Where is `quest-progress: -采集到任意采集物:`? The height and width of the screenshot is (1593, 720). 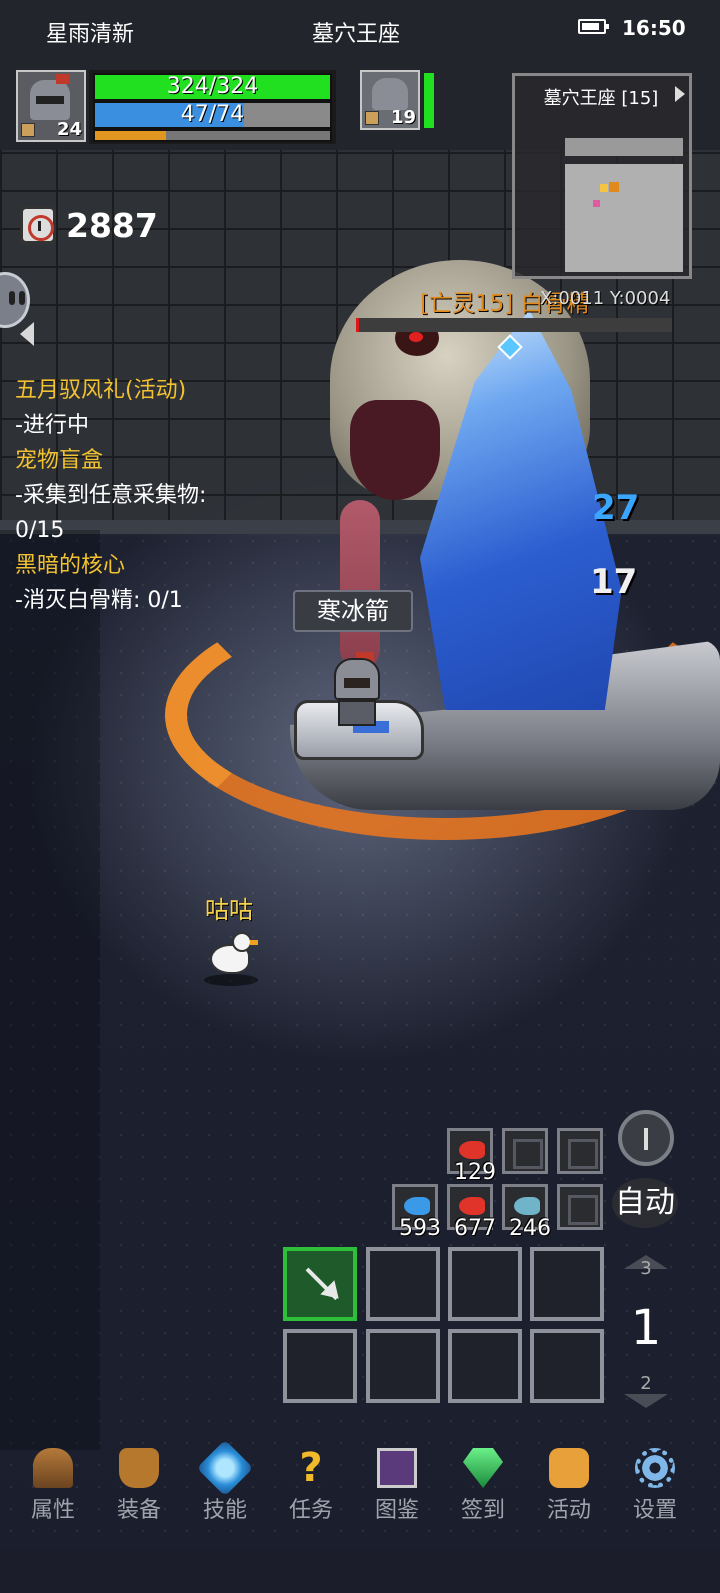 quest-progress: -采集到任意采集物: is located at coordinates (111, 495).